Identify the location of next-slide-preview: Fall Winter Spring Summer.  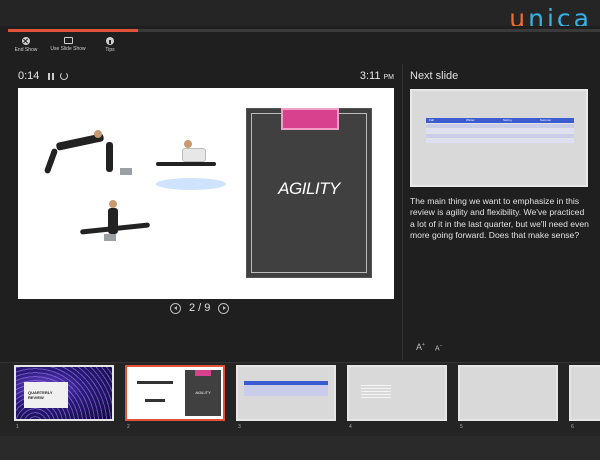
(499, 138).